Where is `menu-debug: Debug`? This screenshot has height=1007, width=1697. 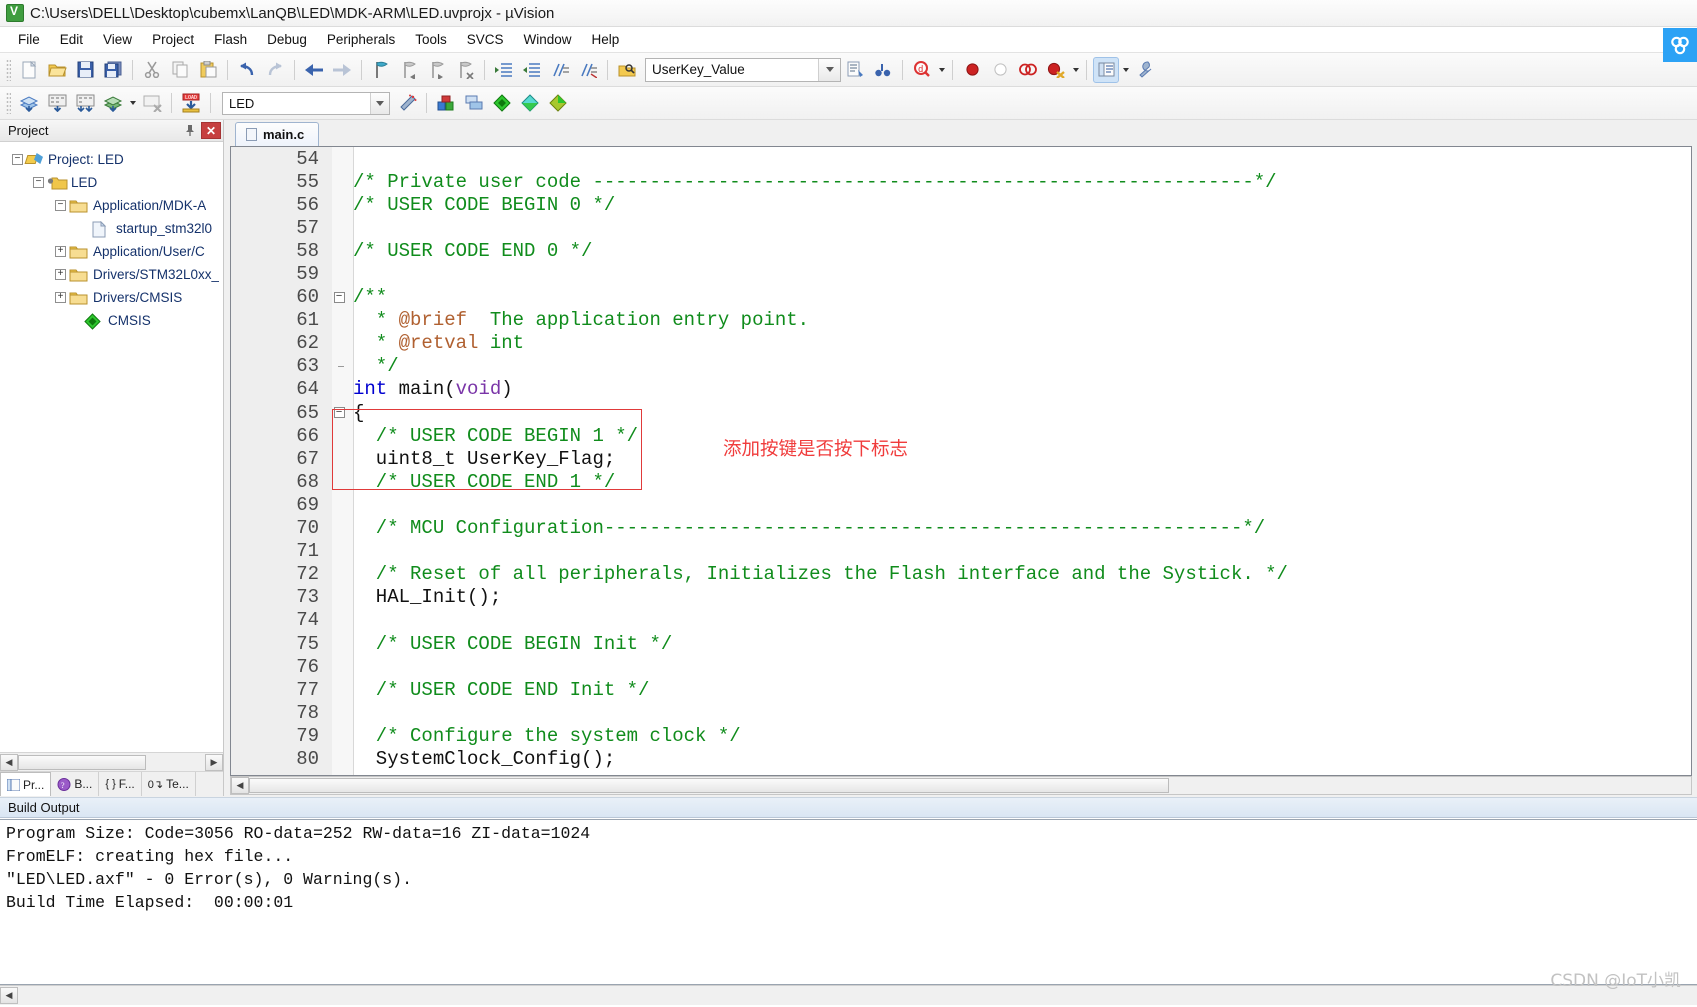 menu-debug: Debug is located at coordinates (287, 39).